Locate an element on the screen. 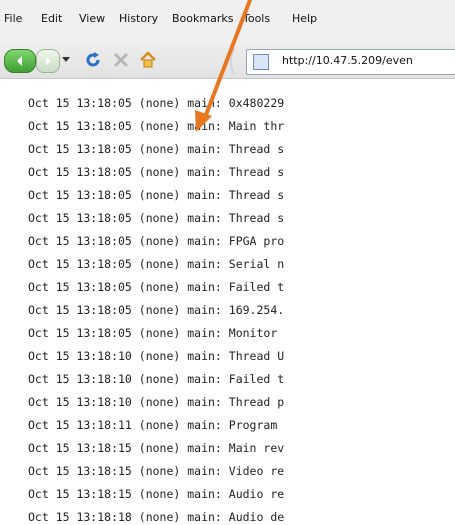  stop-button is located at coordinates (121, 60).